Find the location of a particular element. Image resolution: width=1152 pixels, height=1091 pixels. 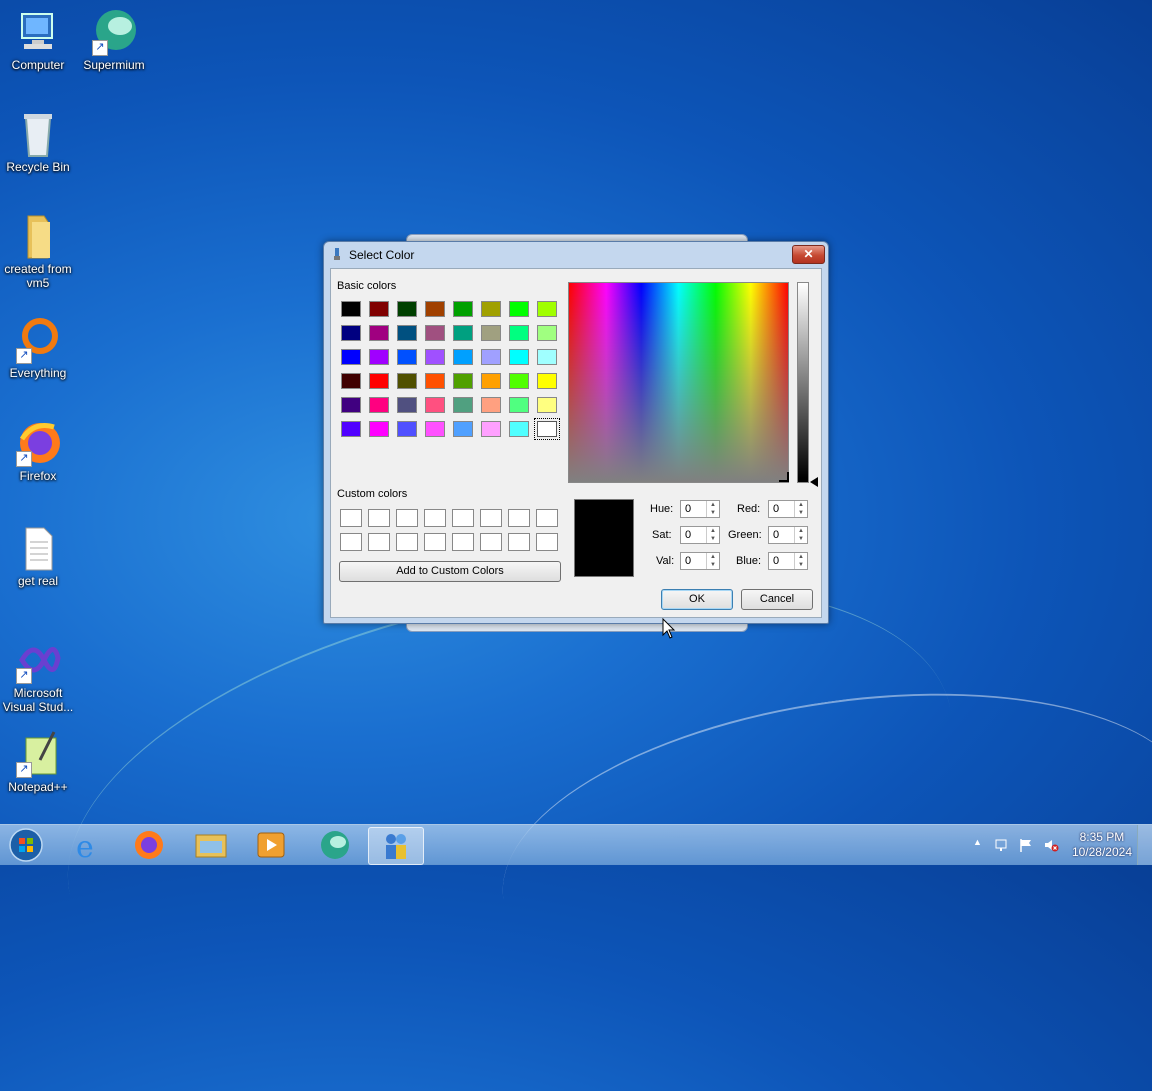

volume-muted-icon is located at coordinates (1051, 845).